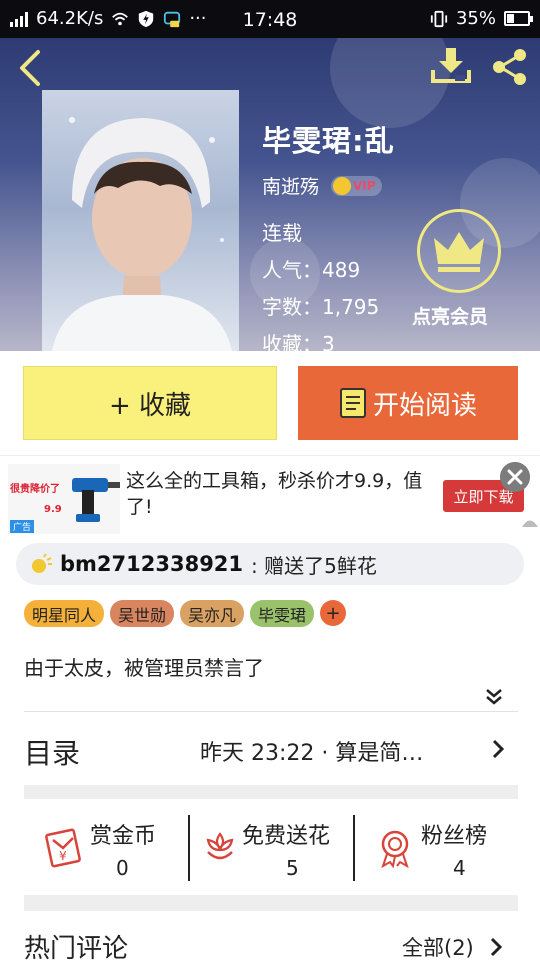  What do you see at coordinates (352, 403) in the screenshot?
I see `book-icon` at bounding box center [352, 403].